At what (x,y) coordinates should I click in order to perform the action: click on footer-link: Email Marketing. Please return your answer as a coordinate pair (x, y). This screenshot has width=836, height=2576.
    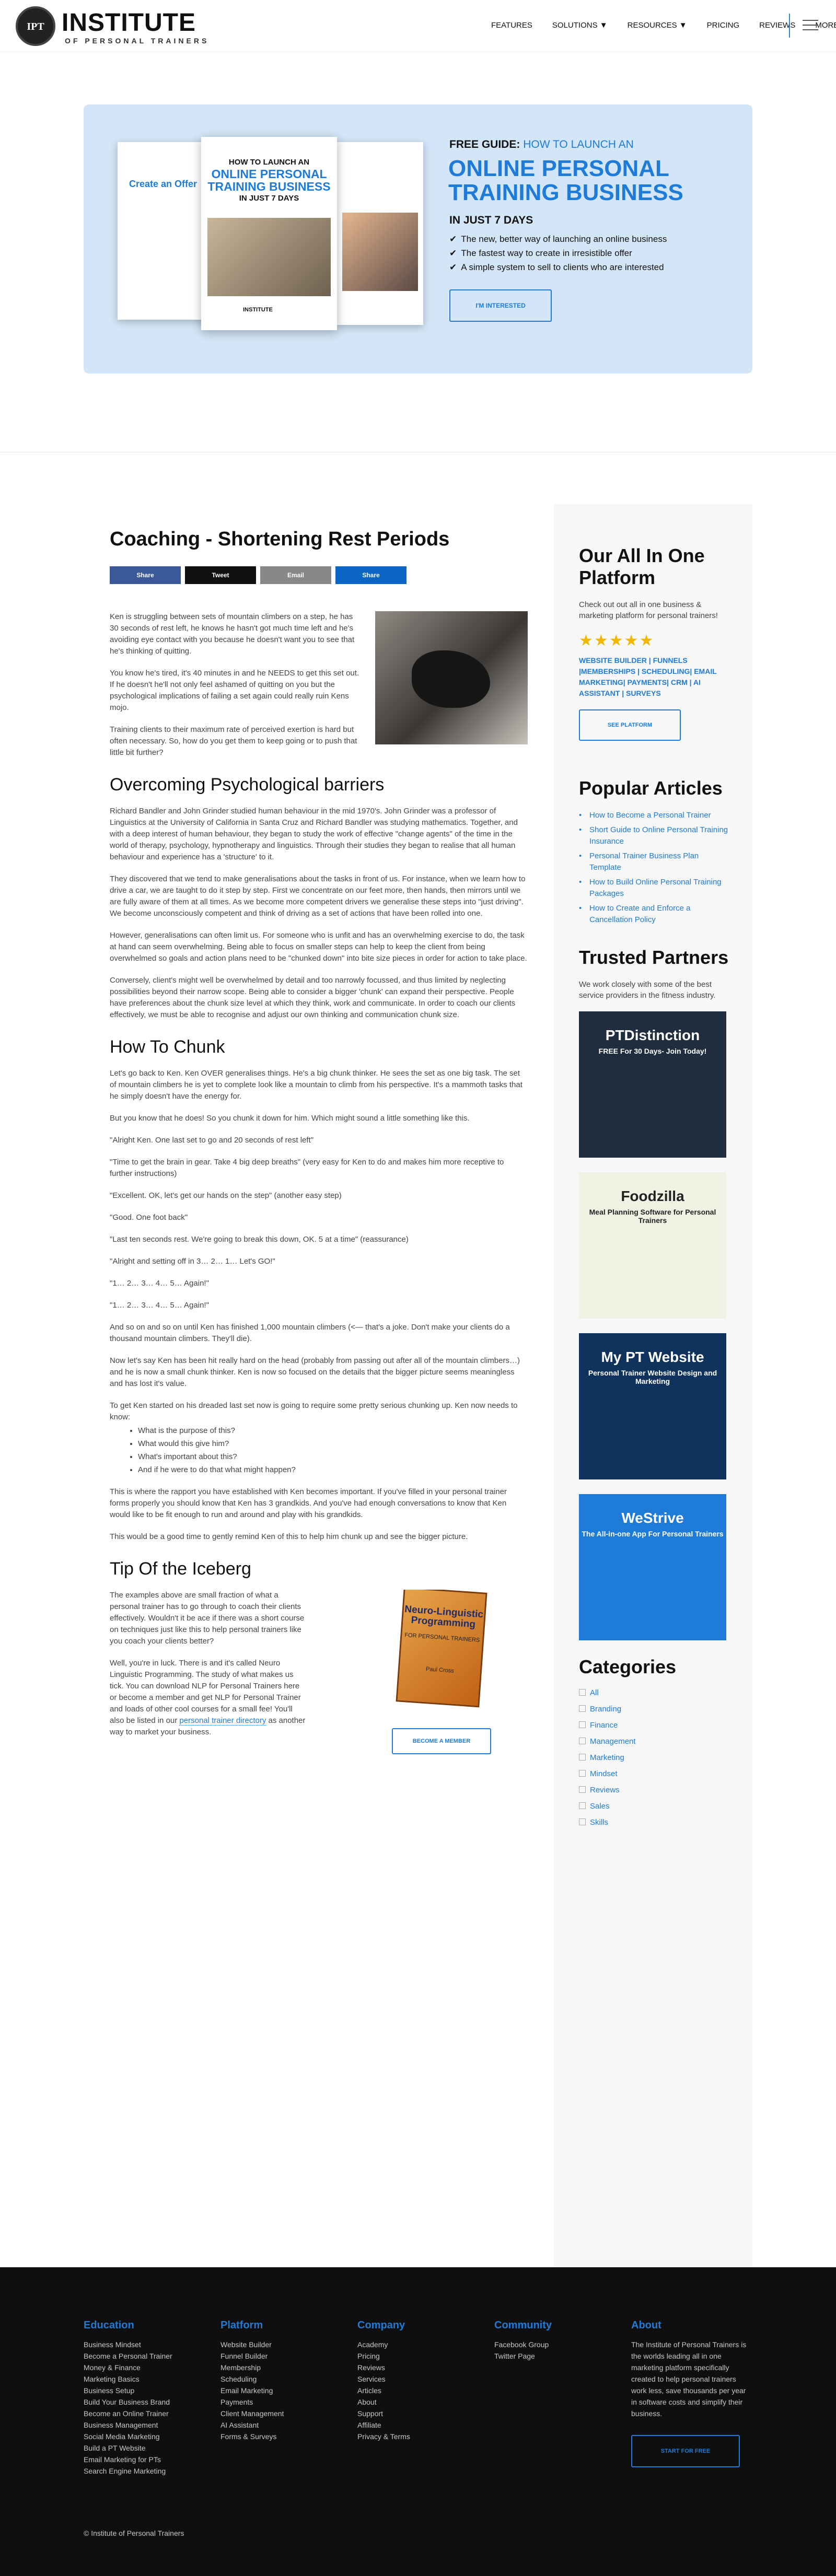
    Looking at the image, I should click on (272, 2390).